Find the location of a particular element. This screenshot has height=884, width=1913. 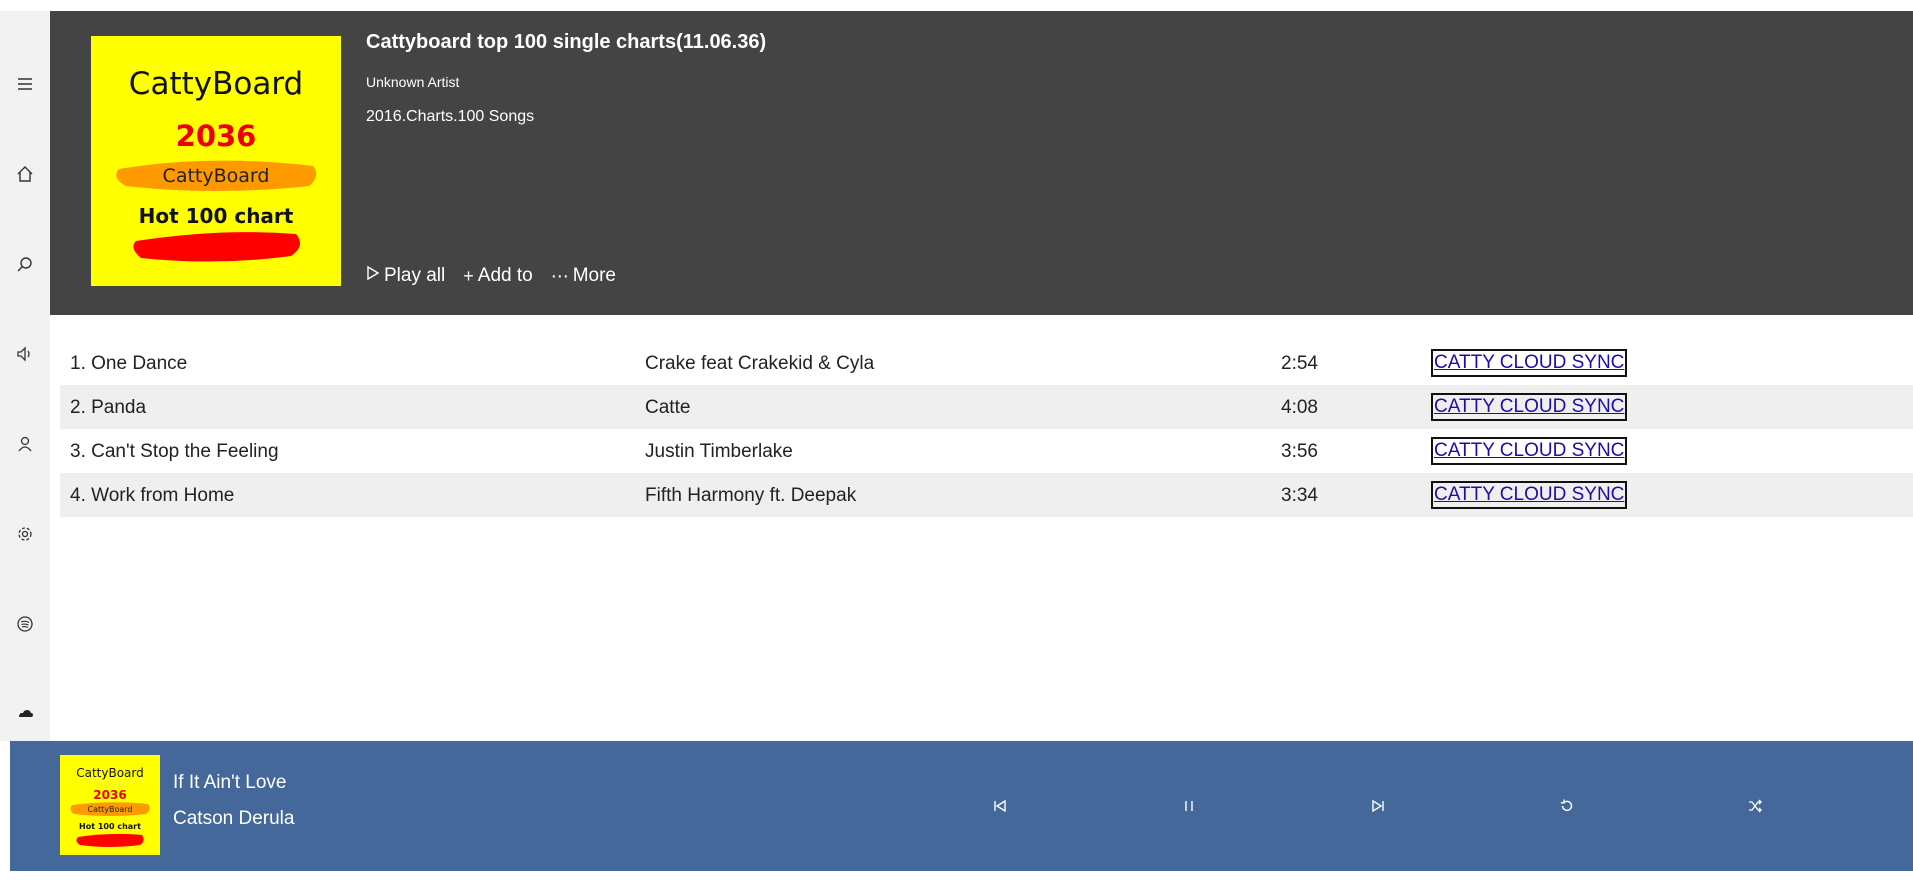

track-title: 3. Can't Stop the Feeling is located at coordinates (174, 451).